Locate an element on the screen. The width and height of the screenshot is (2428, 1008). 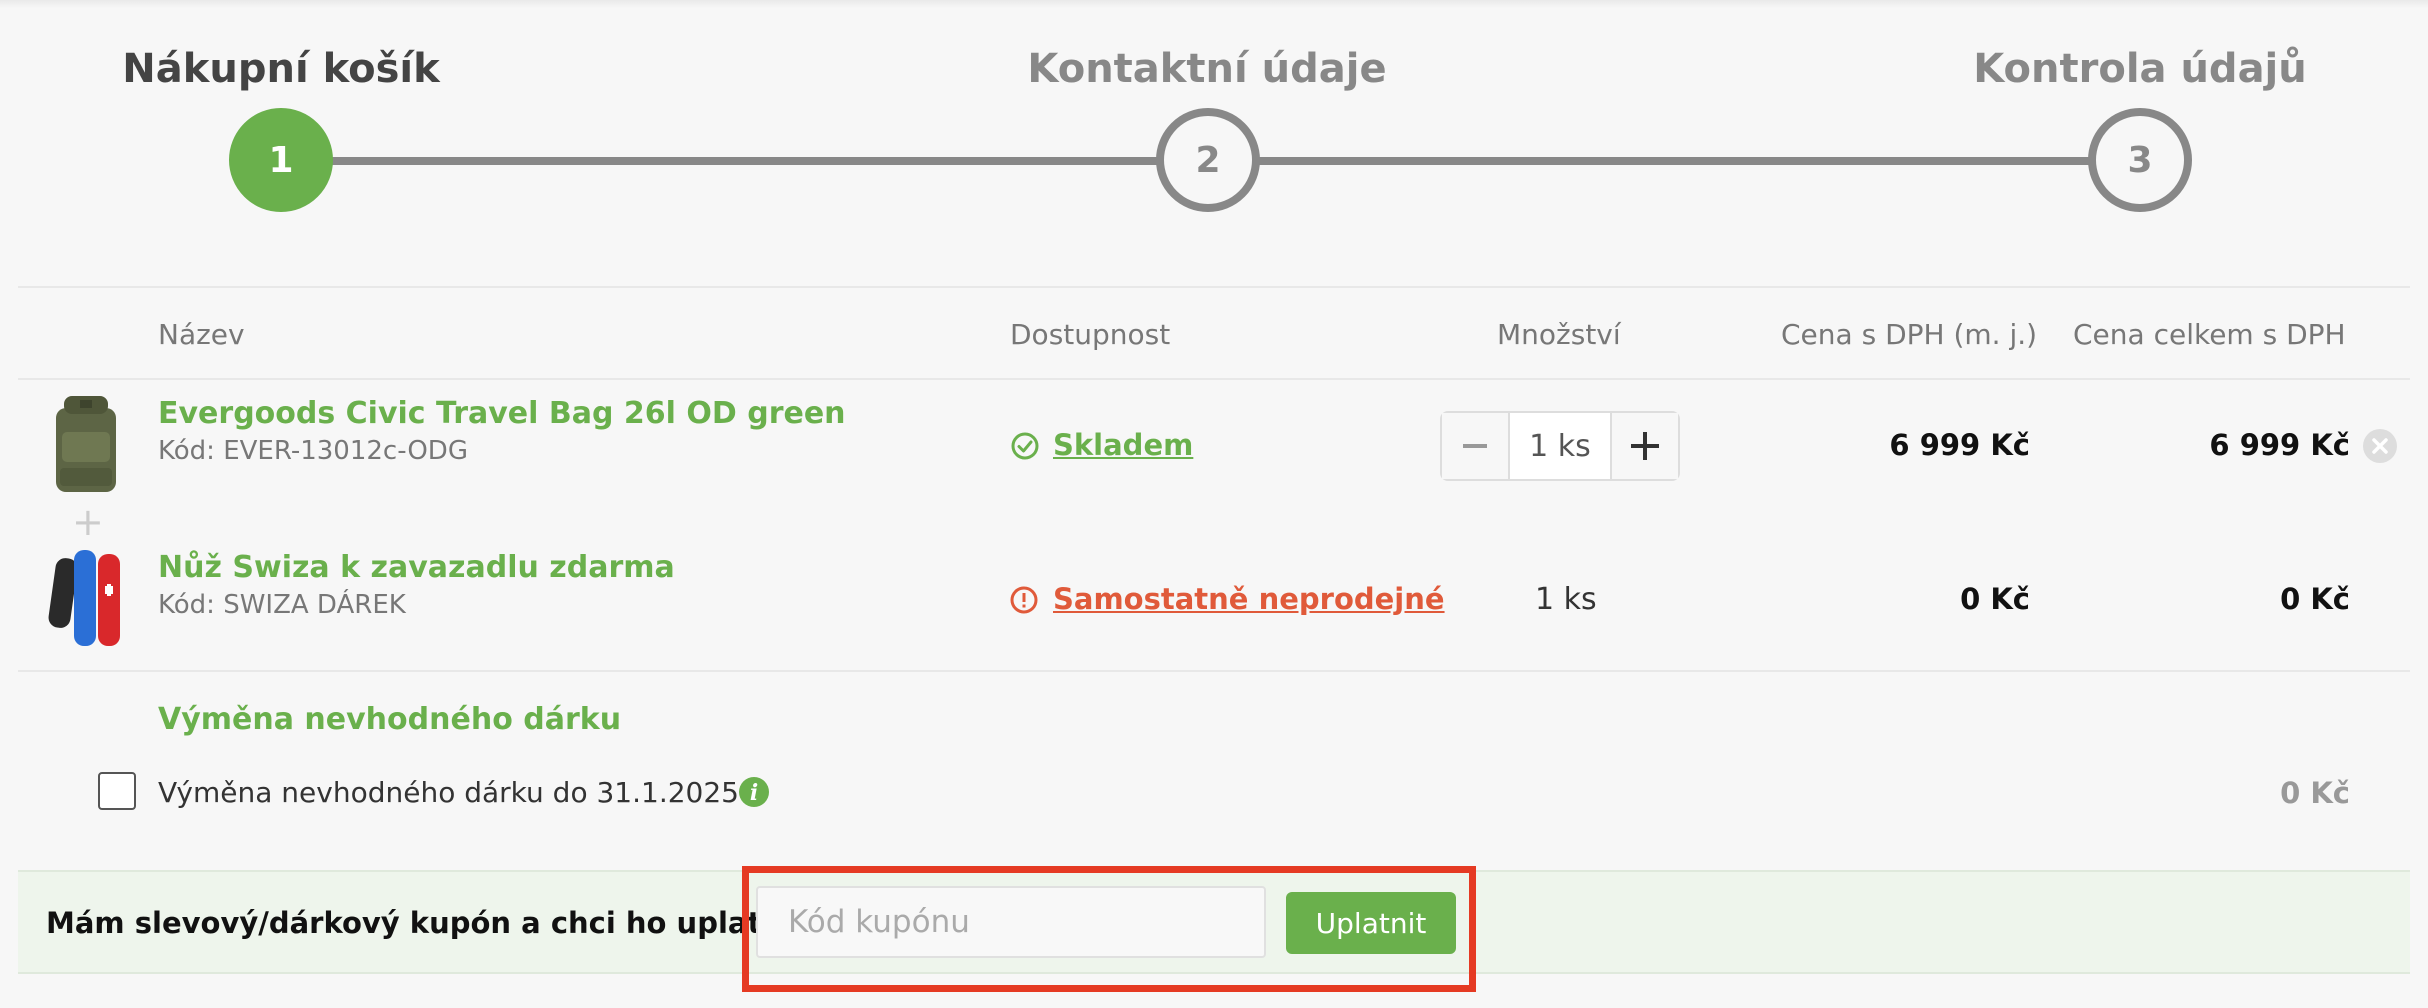
product-code: Kód: SWIZA DÁREK is located at coordinates (282, 605).